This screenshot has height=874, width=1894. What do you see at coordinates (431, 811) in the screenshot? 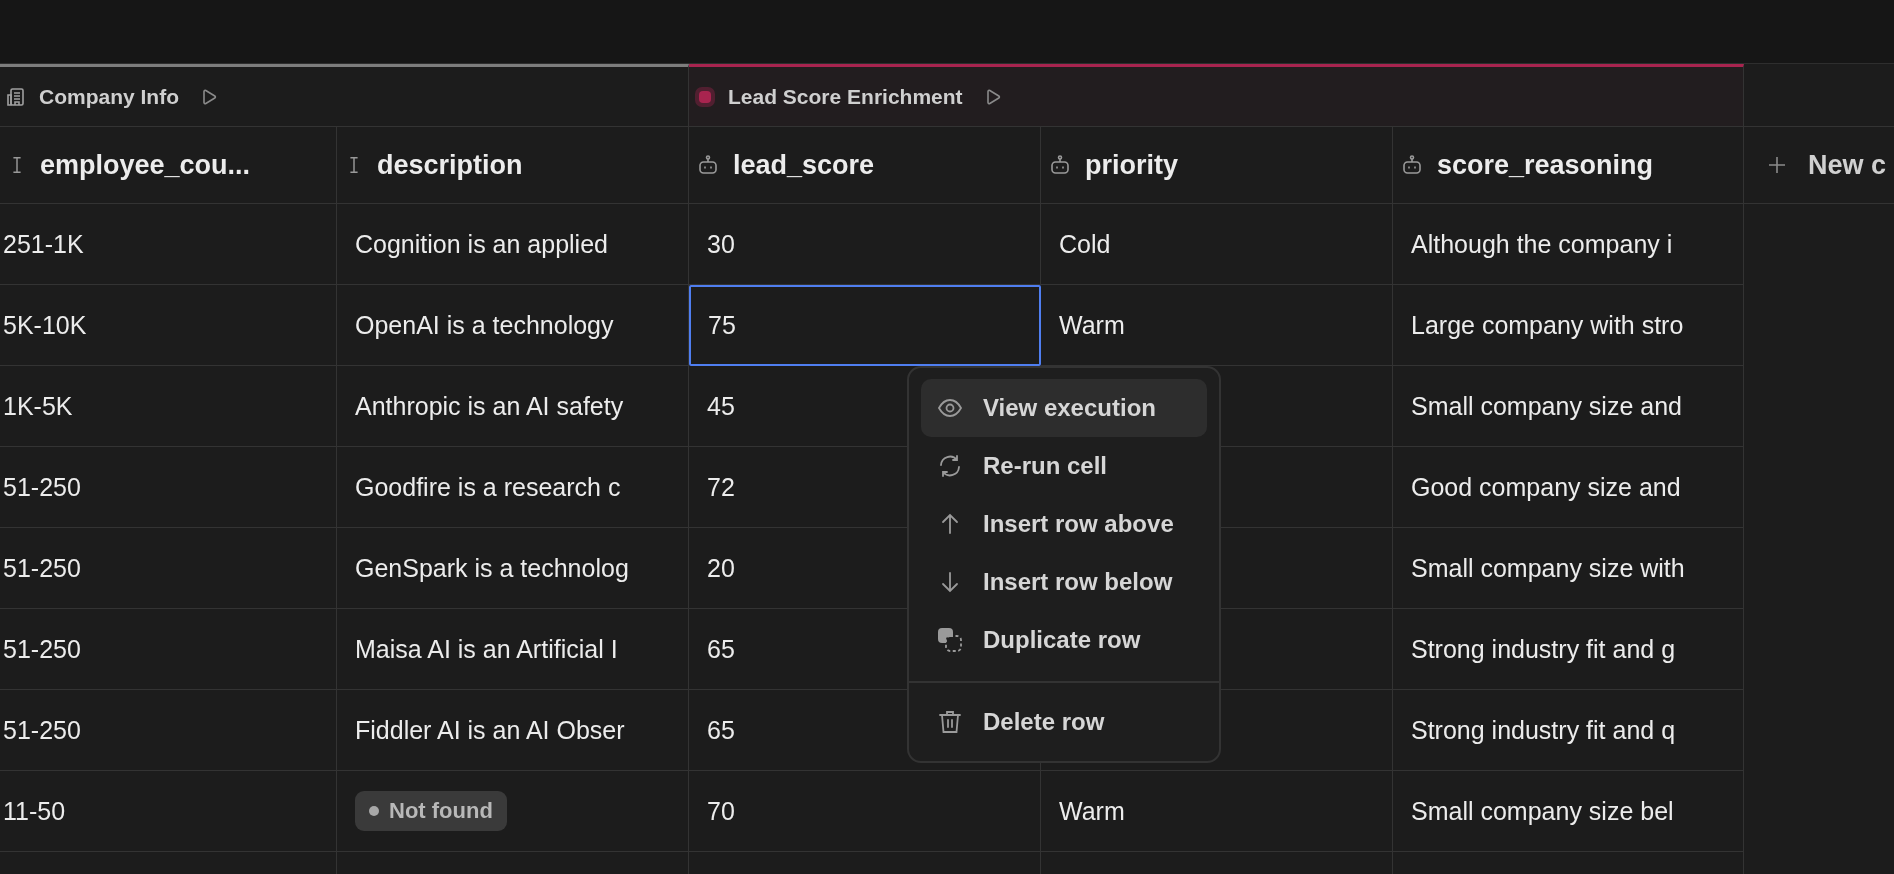
I see `status-badge: Not found` at bounding box center [431, 811].